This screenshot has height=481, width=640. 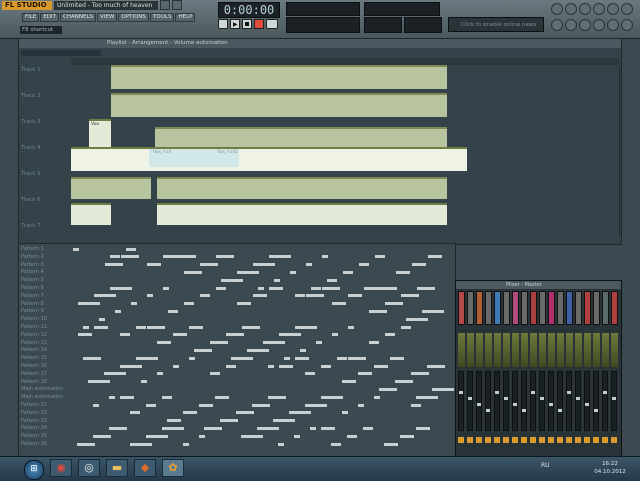 What do you see at coordinates (45, 319) in the screenshot?
I see `pattern-label: Pattern 10` at bounding box center [45, 319].